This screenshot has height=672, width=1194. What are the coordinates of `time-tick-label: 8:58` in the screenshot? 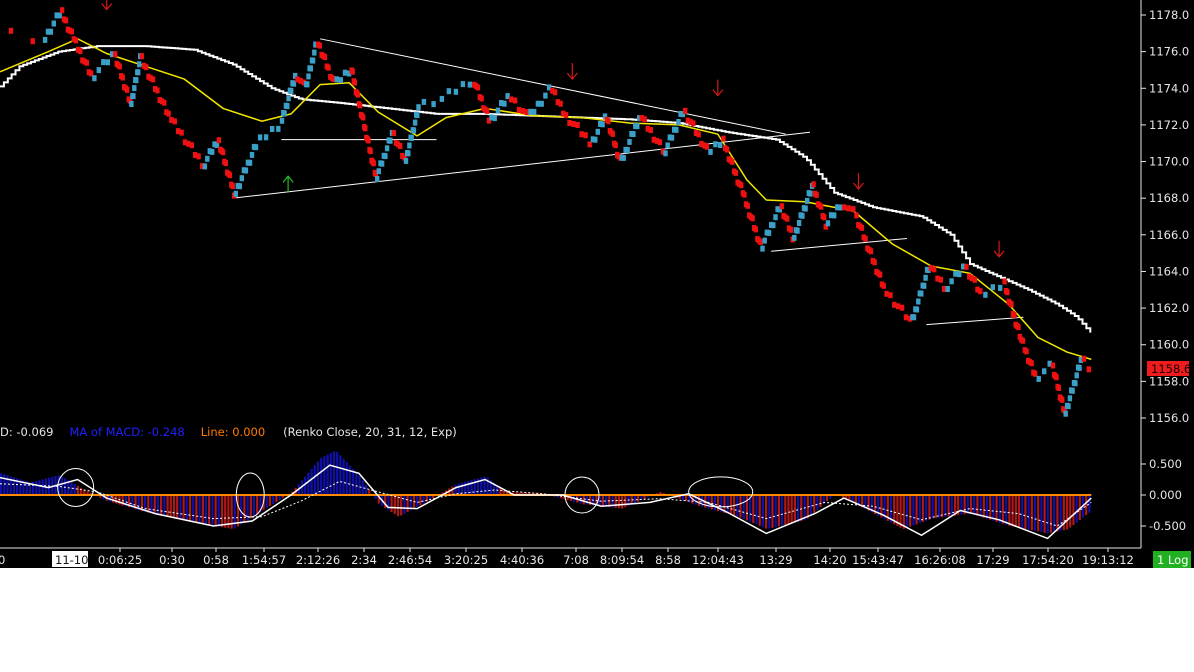 It's located at (668, 560).